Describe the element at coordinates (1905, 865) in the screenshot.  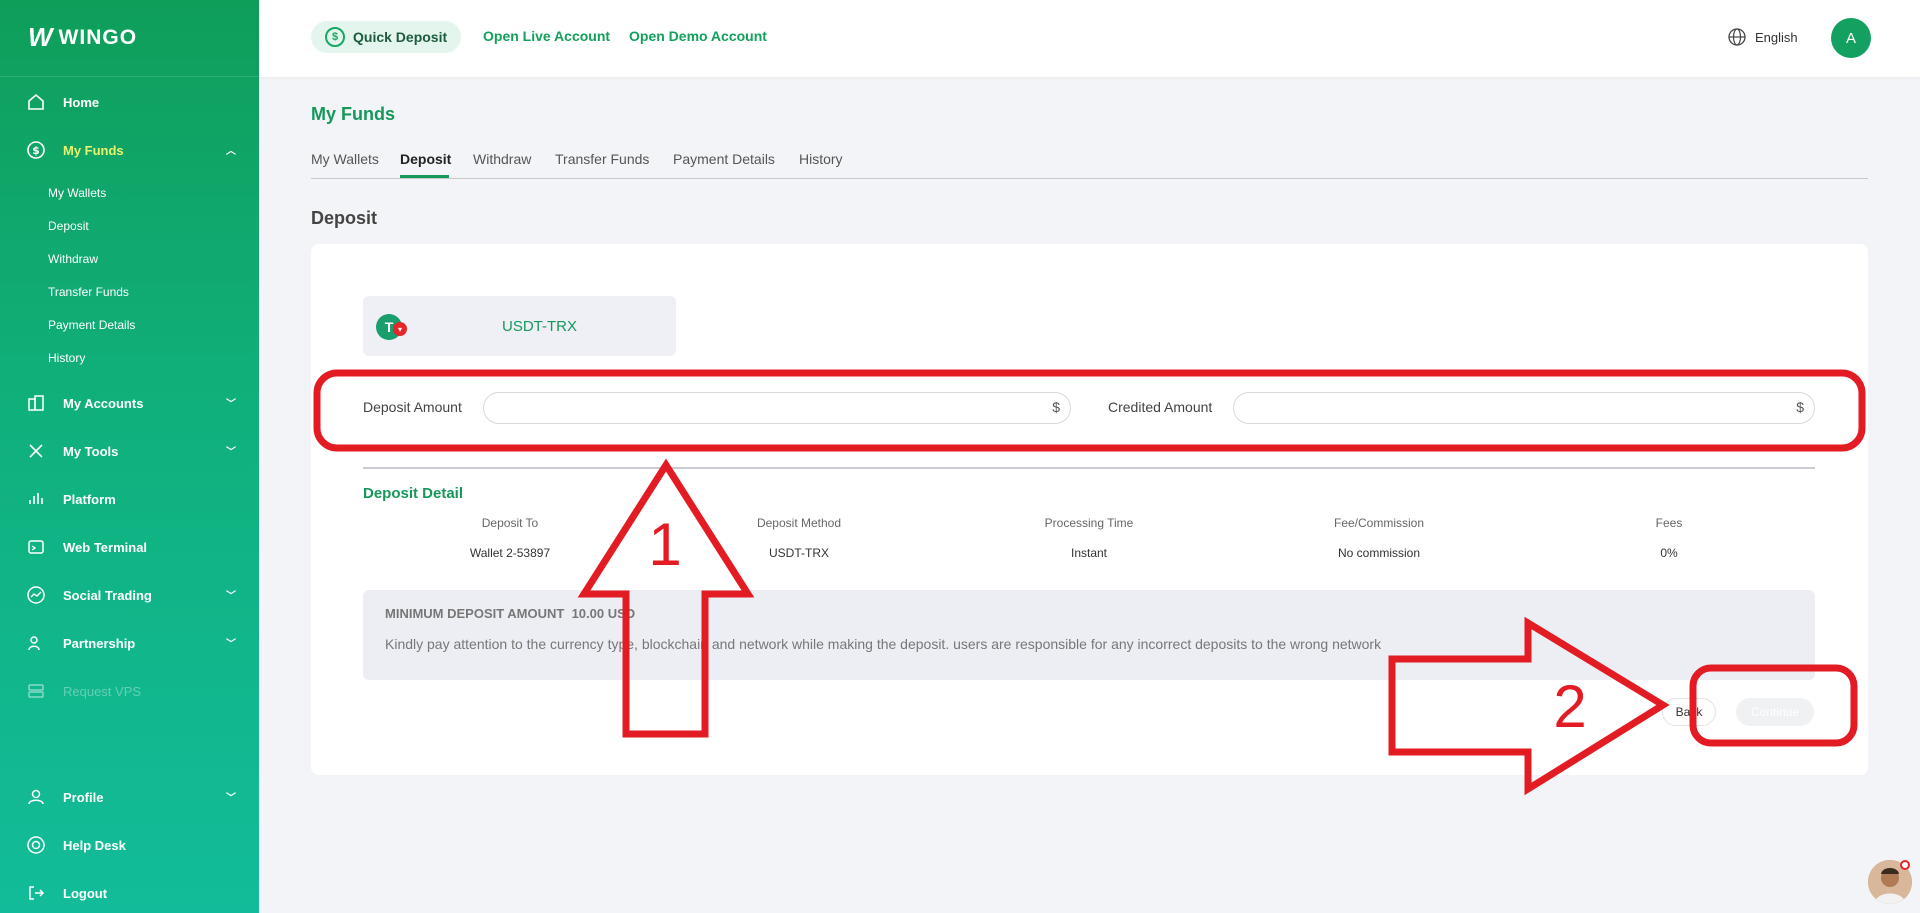
I see `notification-dot` at that location.